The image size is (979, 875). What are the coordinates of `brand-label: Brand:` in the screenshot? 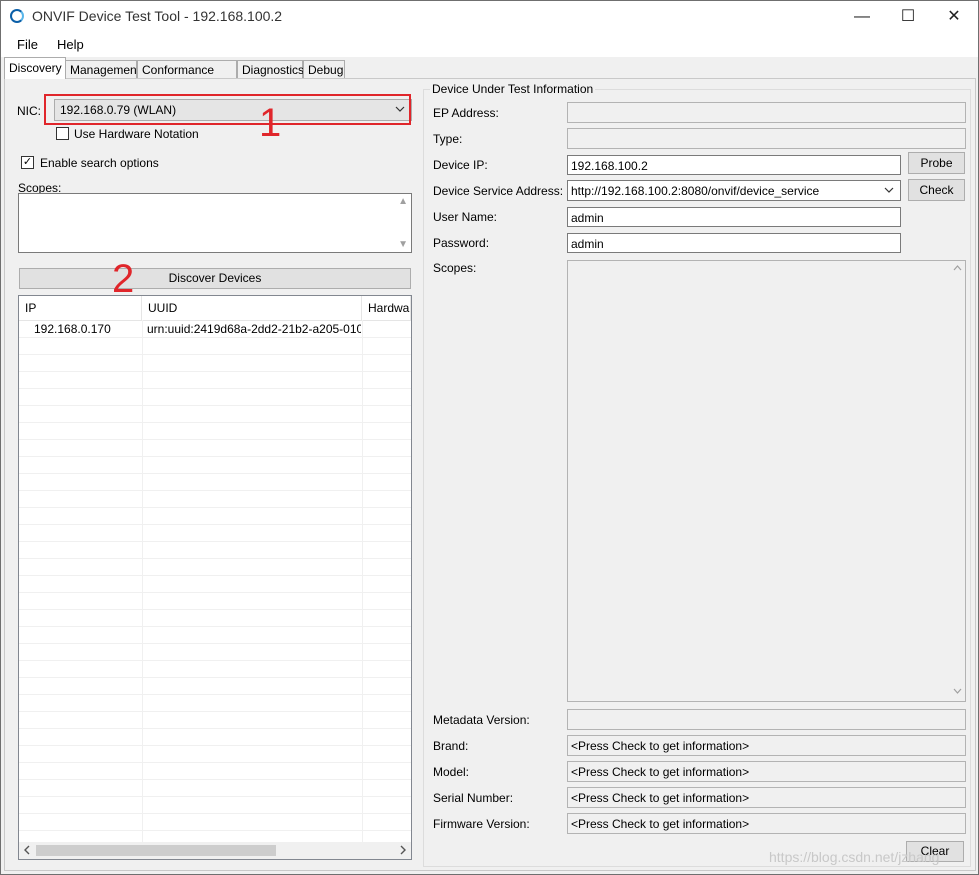 It's located at (451, 746).